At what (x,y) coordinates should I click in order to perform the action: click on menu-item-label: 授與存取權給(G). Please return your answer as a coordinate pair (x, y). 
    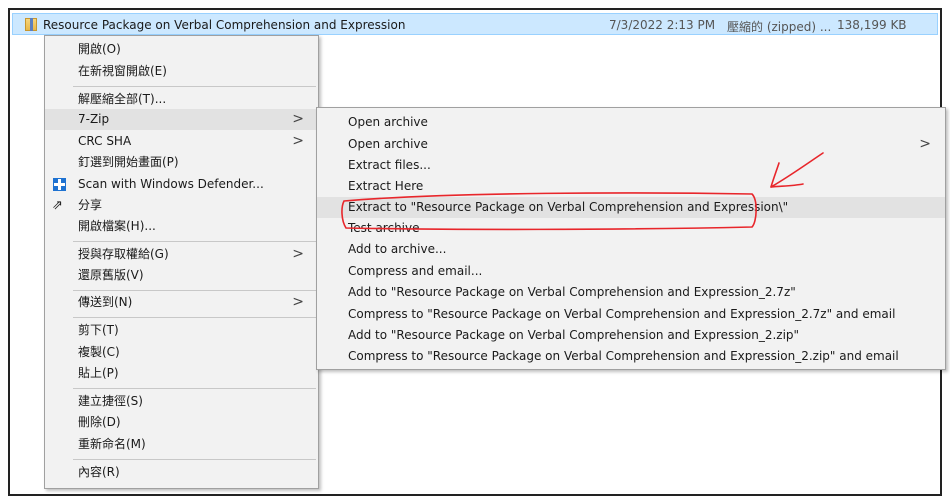
    Looking at the image, I should click on (123, 254).